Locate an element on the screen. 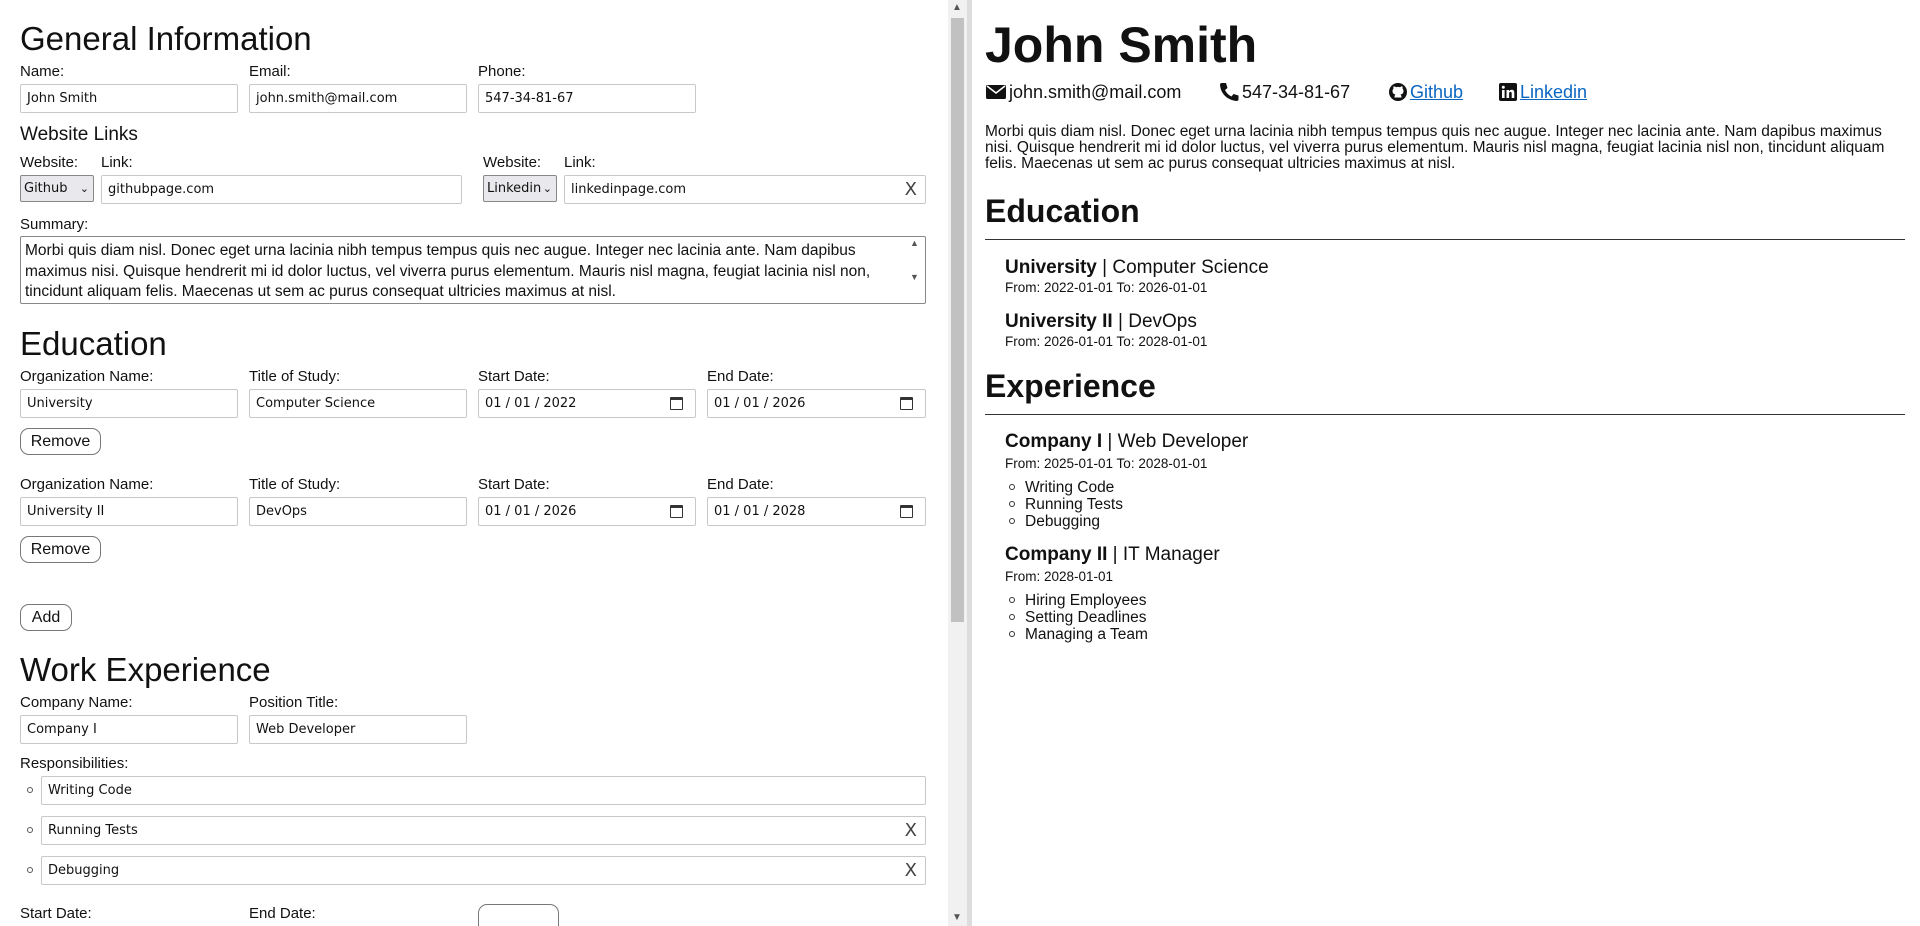 This screenshot has width=1920, height=926. education-dates: From: 2026-01-01 To: 2028-01-01 is located at coordinates (1106, 341).